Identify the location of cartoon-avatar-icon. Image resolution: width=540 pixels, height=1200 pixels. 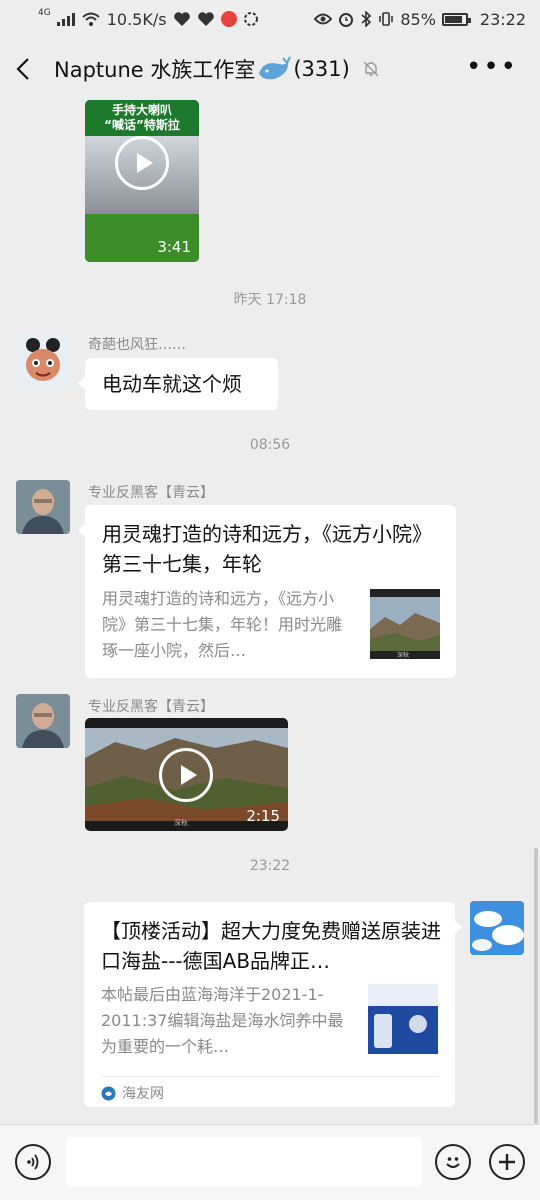
(43, 360).